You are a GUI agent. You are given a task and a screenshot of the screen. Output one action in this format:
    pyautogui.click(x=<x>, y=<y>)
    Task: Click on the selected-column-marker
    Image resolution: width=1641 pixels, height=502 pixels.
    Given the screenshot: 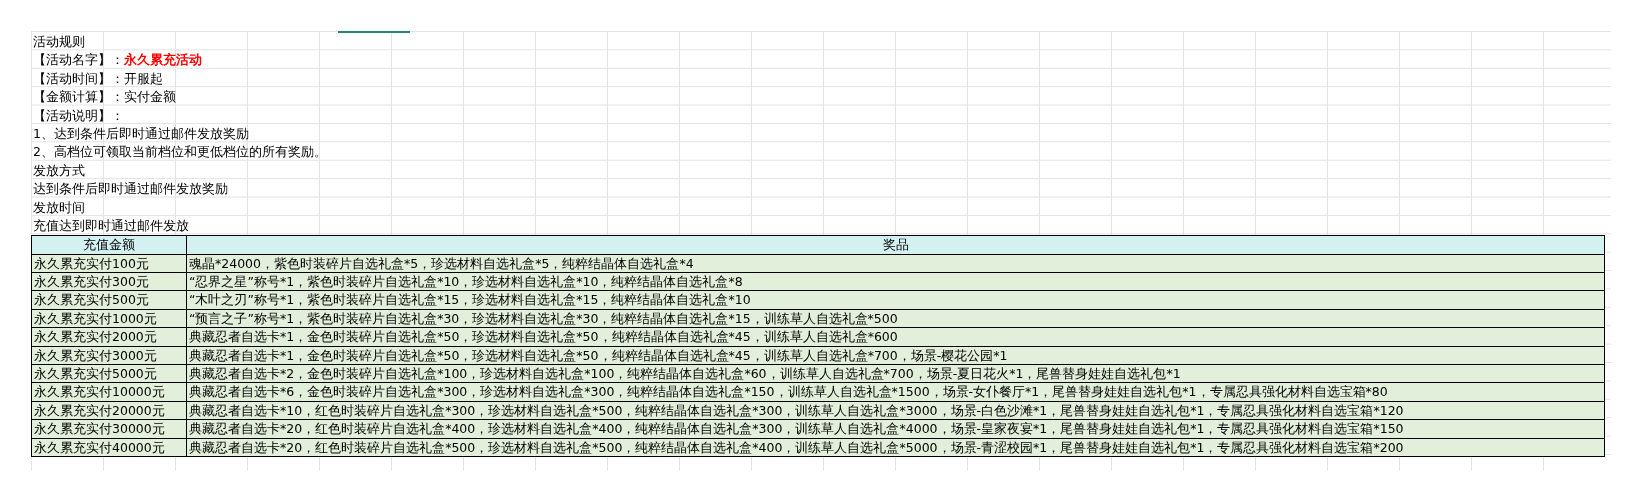 What is the action you would take?
    pyautogui.click(x=374, y=32)
    